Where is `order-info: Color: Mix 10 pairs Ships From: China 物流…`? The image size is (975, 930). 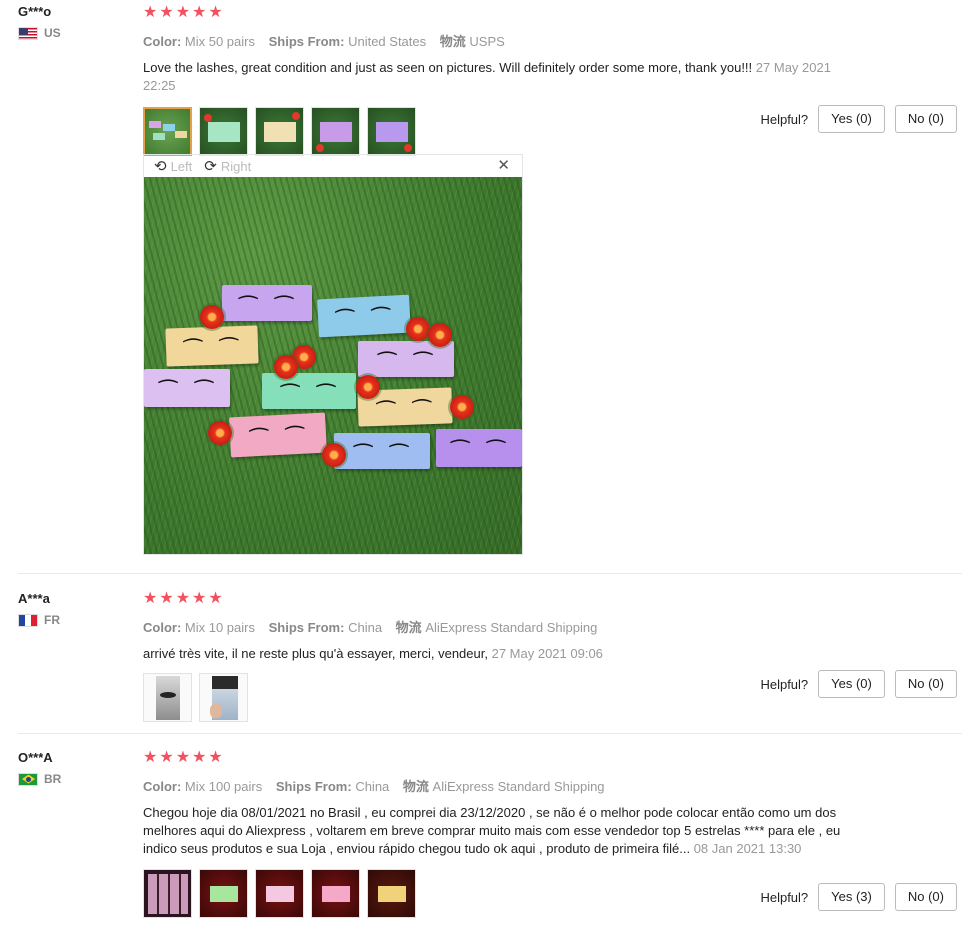 order-info: Color: Mix 10 pairs Ships From: China 物流… is located at coordinates (370, 627).